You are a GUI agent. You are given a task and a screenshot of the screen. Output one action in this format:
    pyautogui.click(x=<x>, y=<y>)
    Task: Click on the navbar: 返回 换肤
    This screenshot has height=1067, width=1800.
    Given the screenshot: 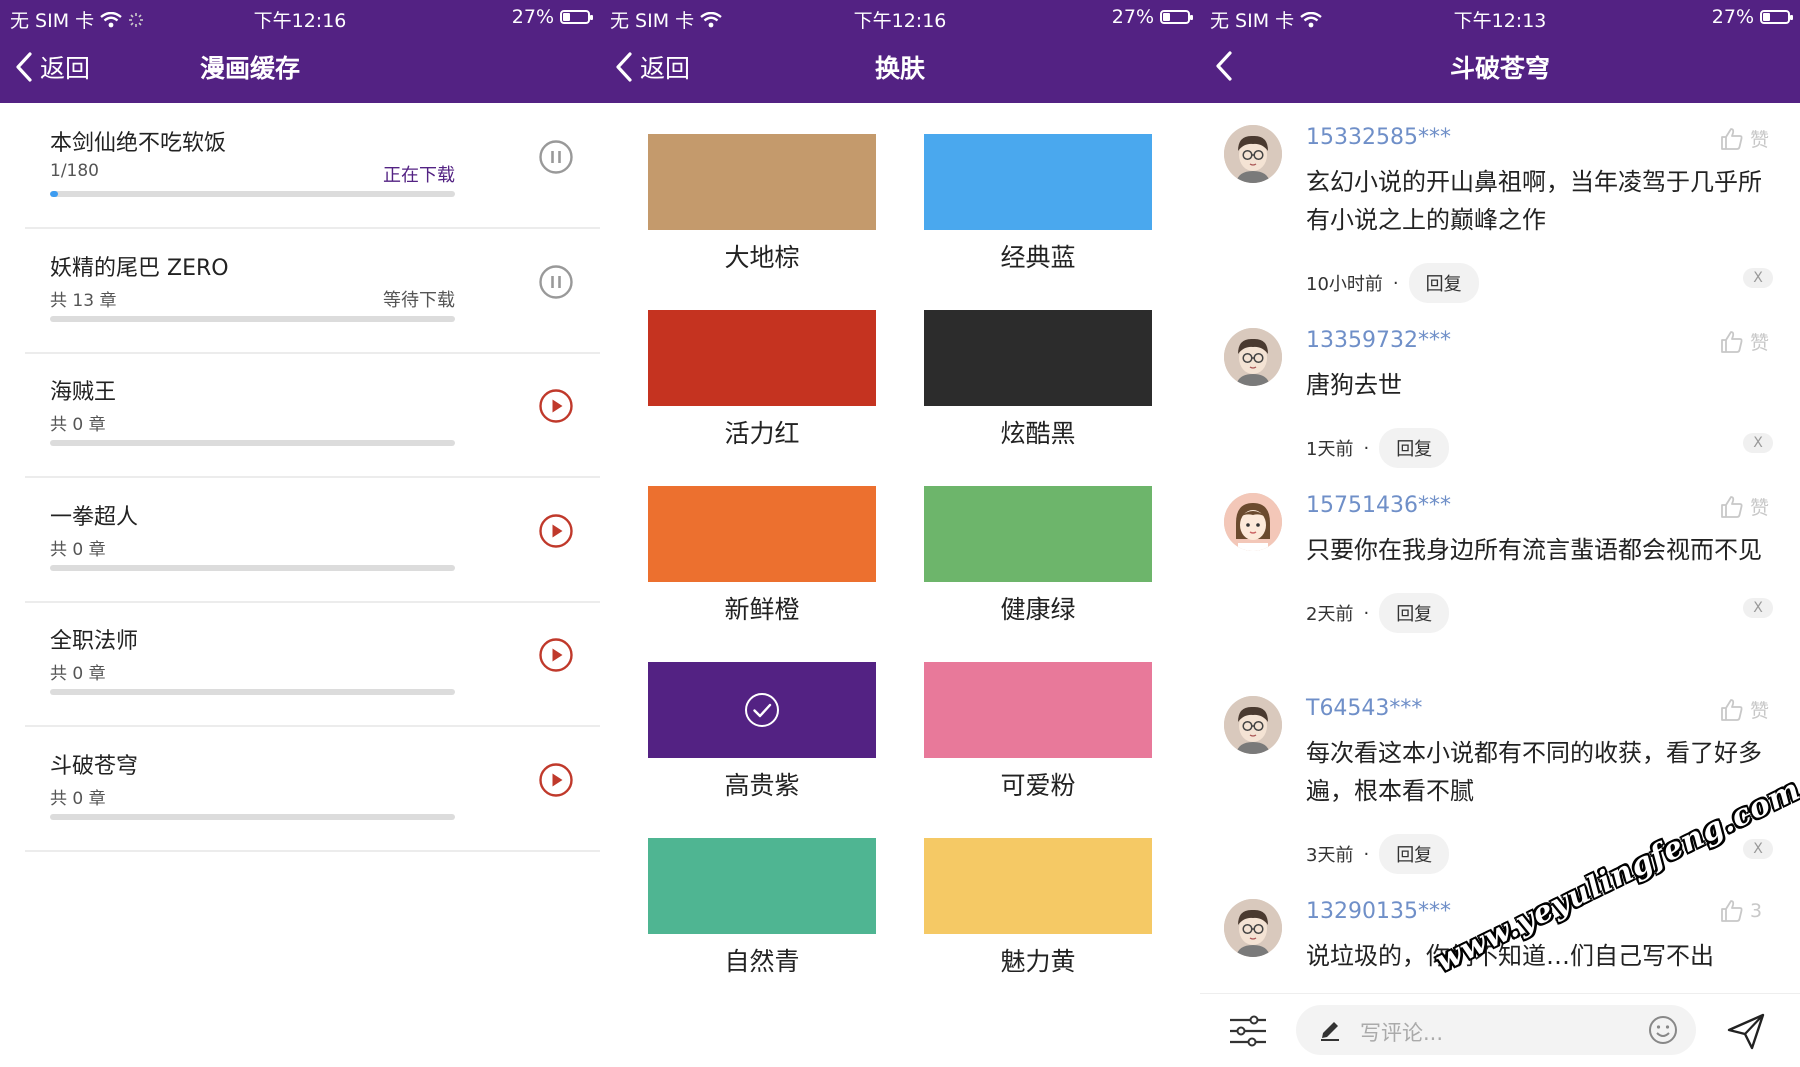 What is the action you would take?
    pyautogui.click(x=900, y=68)
    